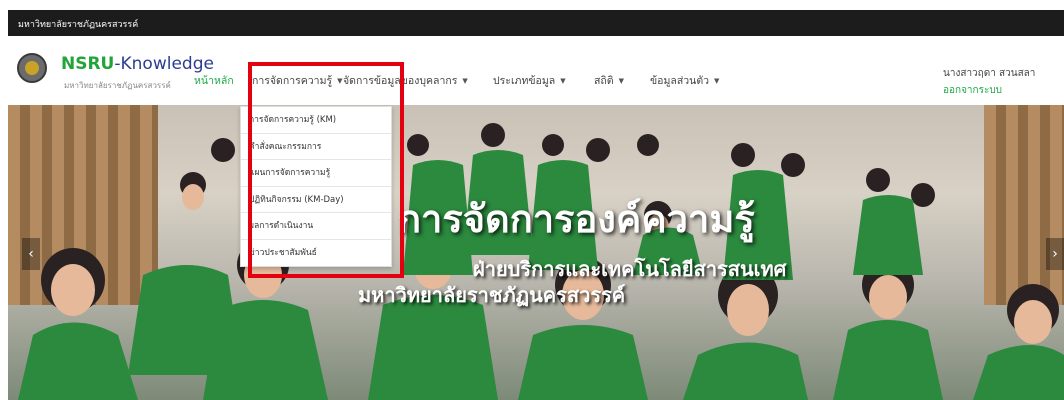 This screenshot has width=1064, height=400. I want to click on hero-subtitle-line2: มหาวิทยาลัยราชภัฏนครสวรรค์, so click(492, 295).